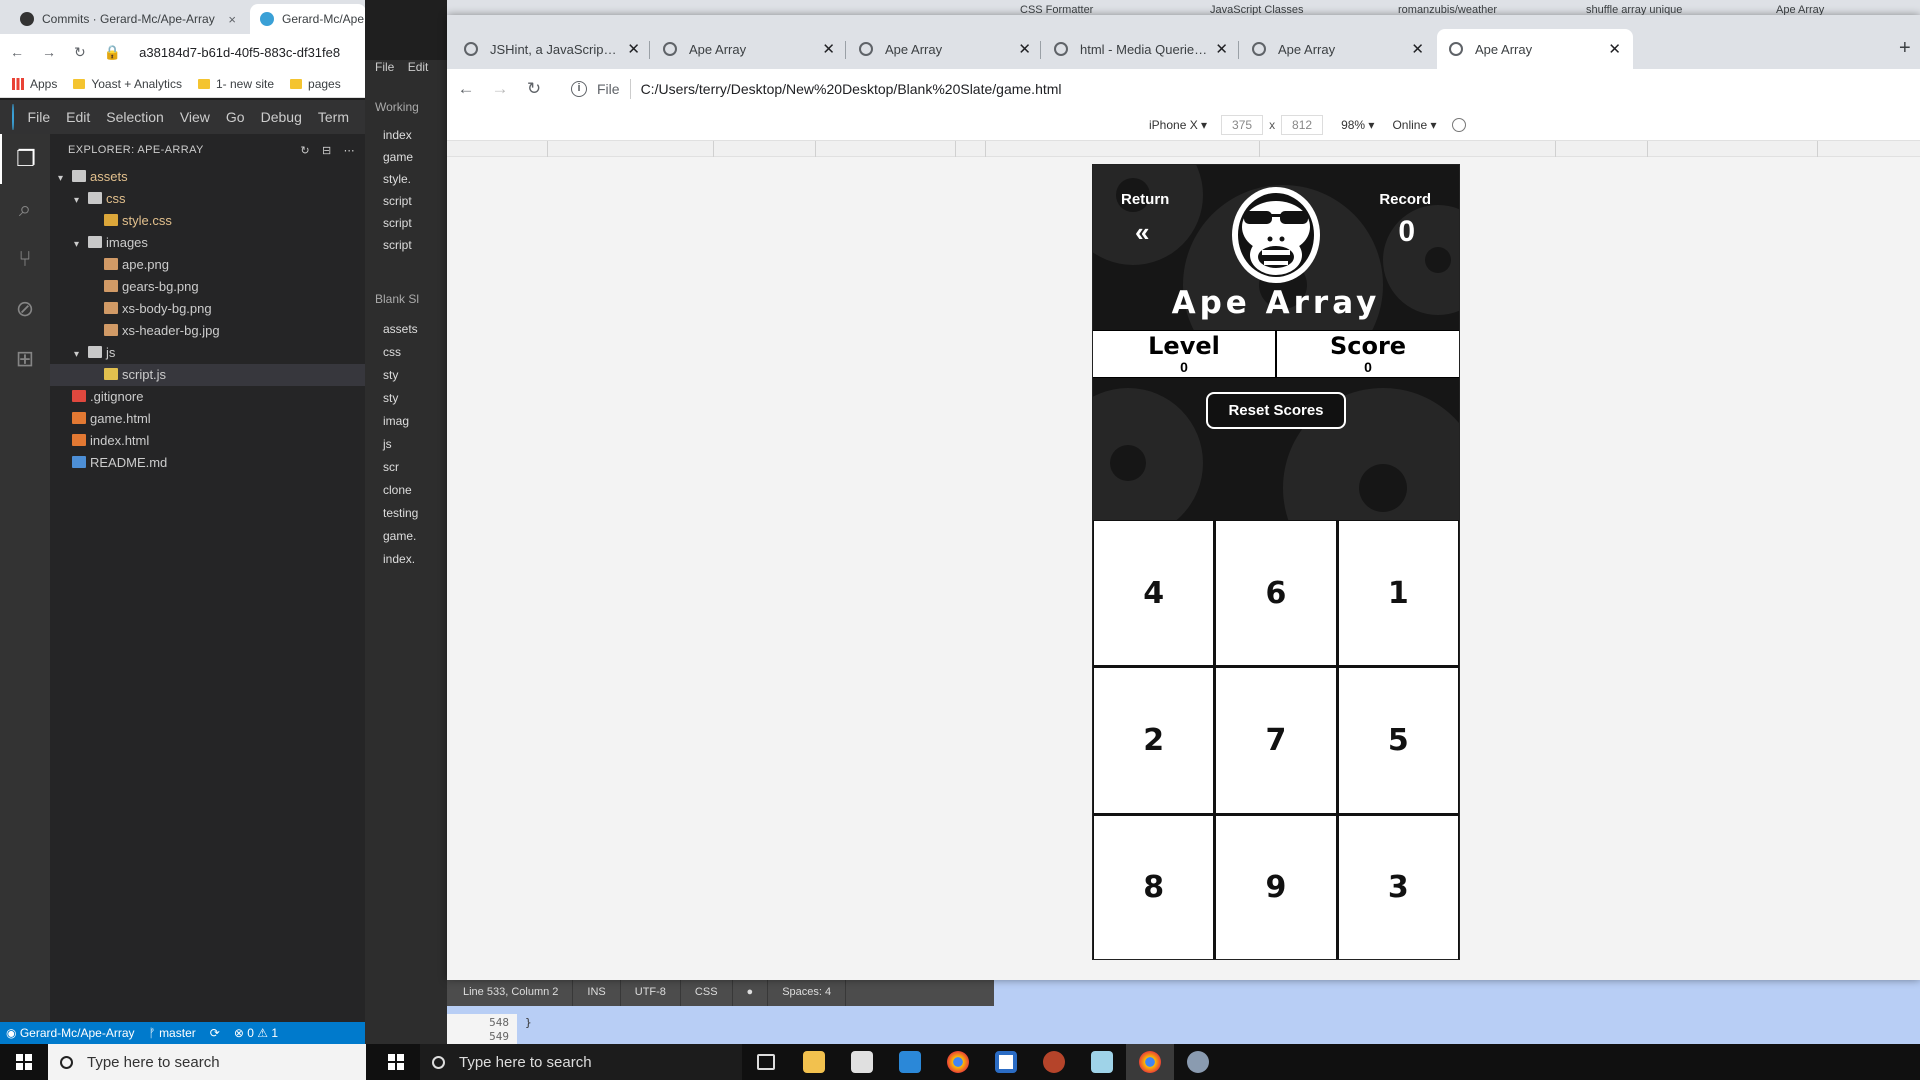 This screenshot has height=1080, width=1920. Describe the element at coordinates (1276, 740) in the screenshot. I see `number-tile: 7` at that location.